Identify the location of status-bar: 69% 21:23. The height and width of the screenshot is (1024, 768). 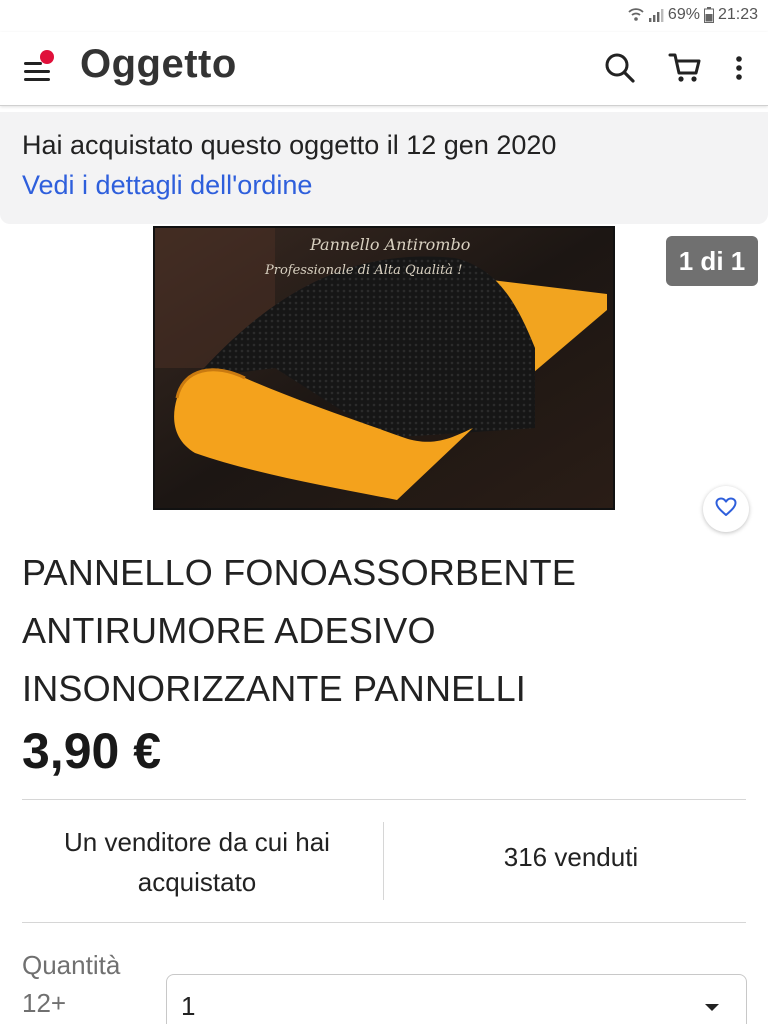
(384, 16).